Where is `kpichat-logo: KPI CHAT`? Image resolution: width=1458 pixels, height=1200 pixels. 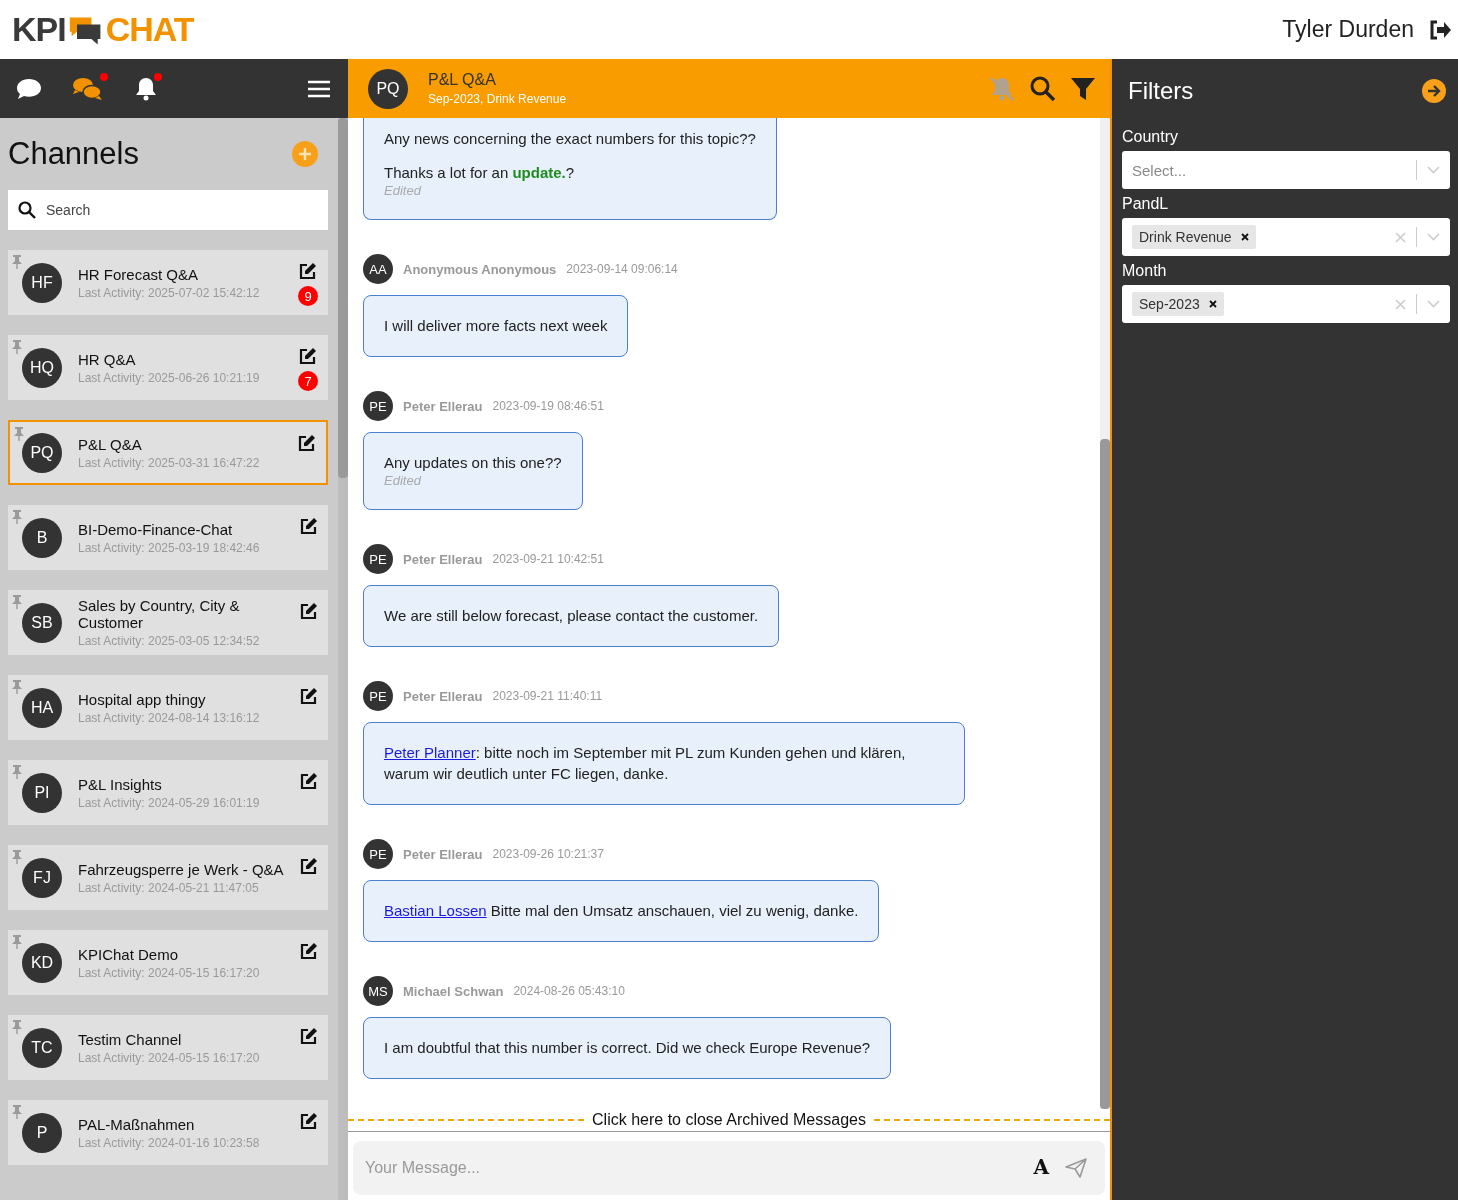
kpichat-logo: KPI CHAT is located at coordinates (103, 29).